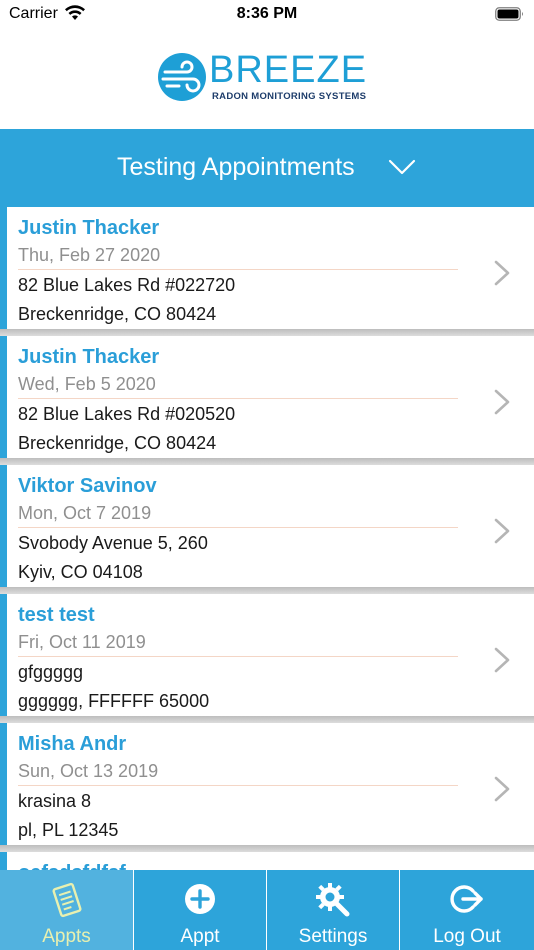 This screenshot has height=950, width=534. I want to click on address-line-1: gfggggg, so click(51, 672).